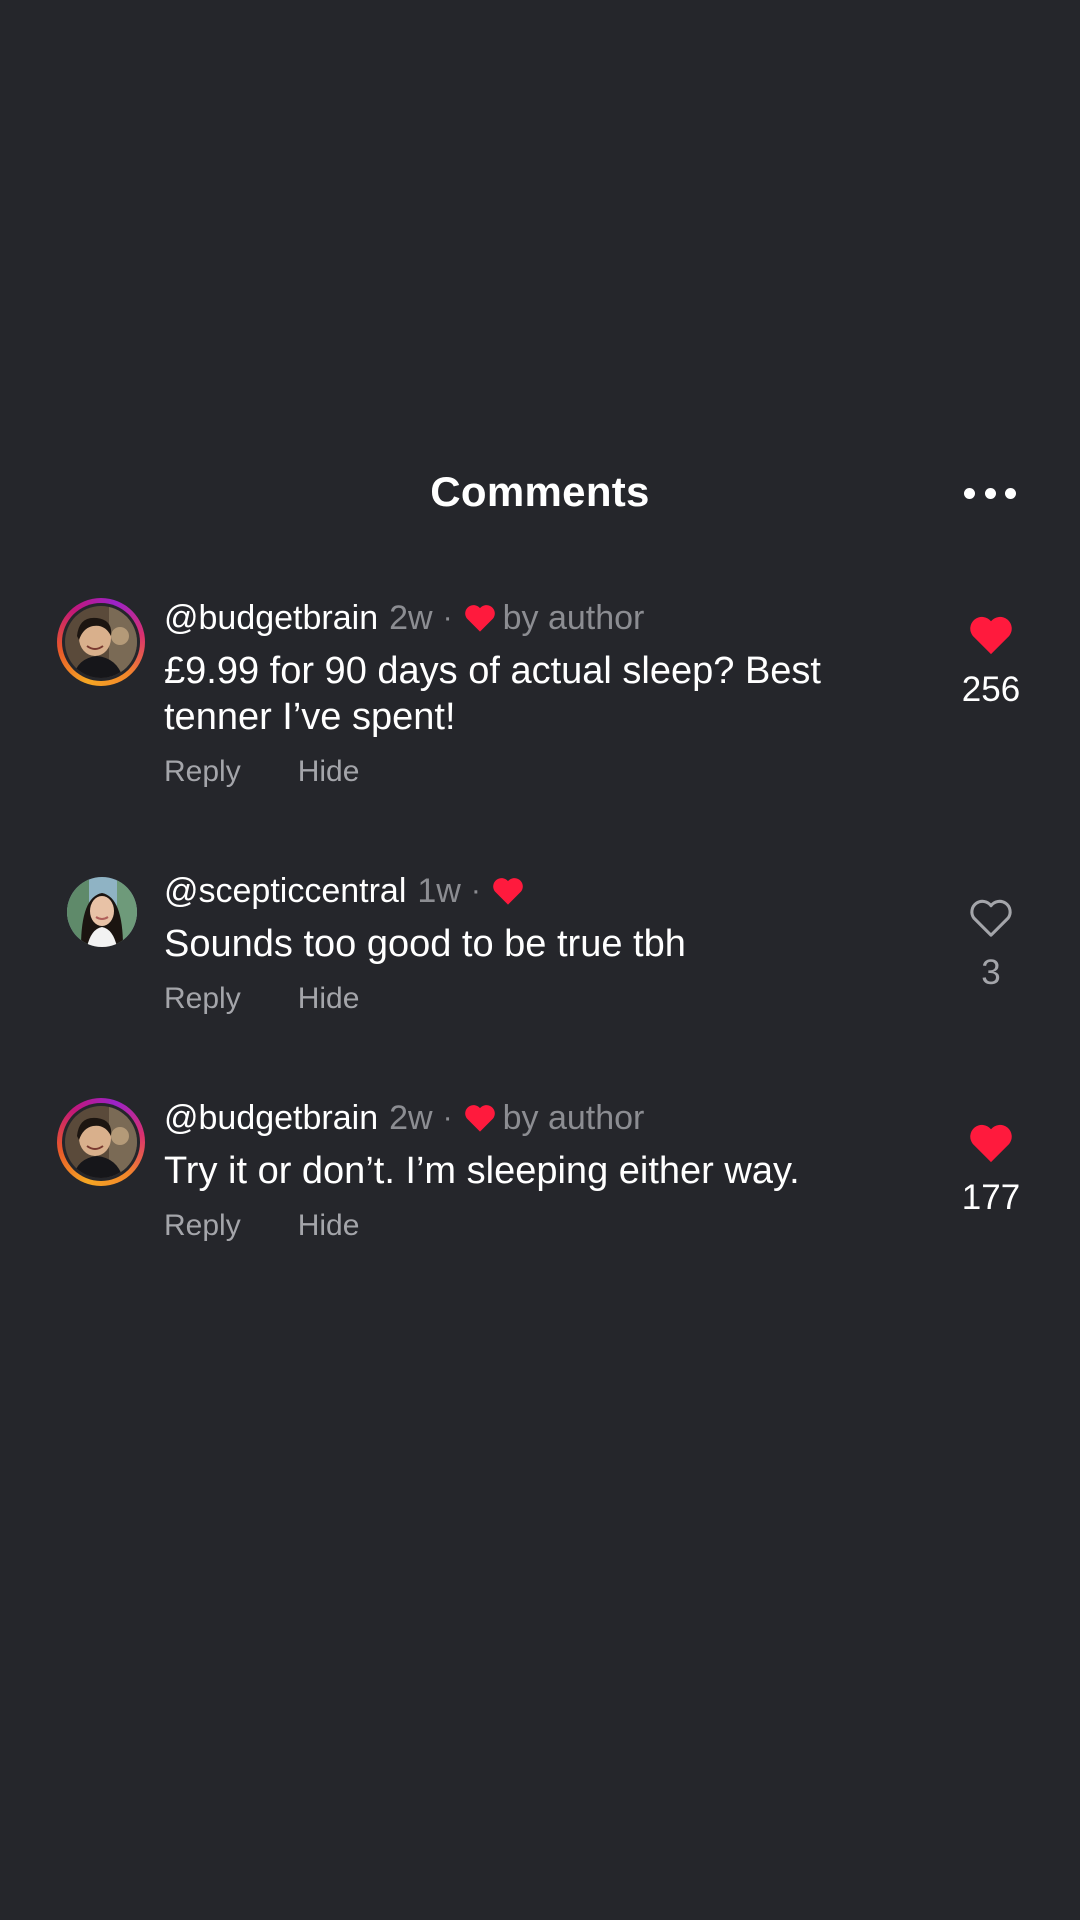  I want to click on comment-username: @scepticcentral, so click(285, 891).